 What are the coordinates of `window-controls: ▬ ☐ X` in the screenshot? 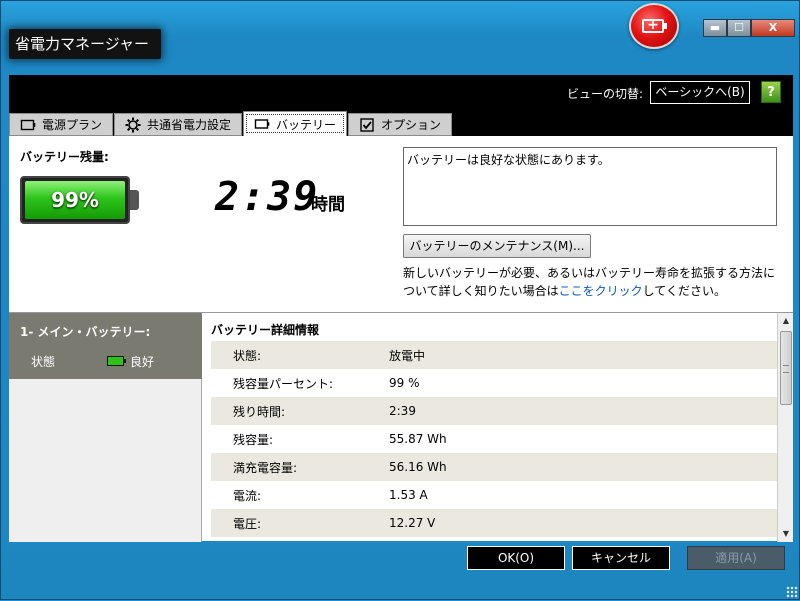 It's located at (749, 28).